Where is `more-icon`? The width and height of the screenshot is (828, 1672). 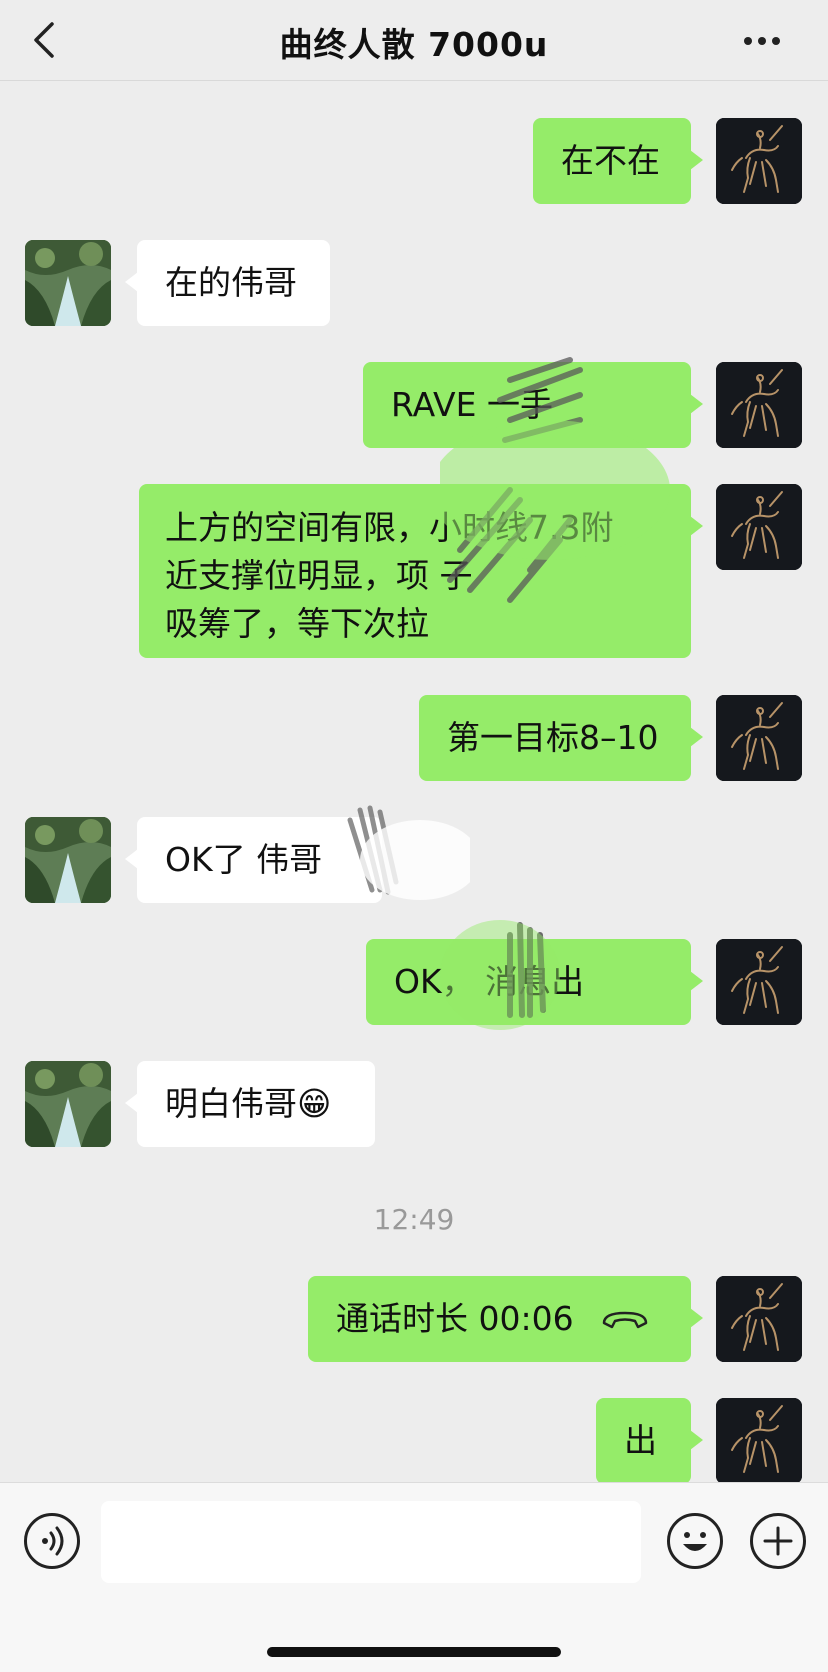
more-icon is located at coordinates (766, 37).